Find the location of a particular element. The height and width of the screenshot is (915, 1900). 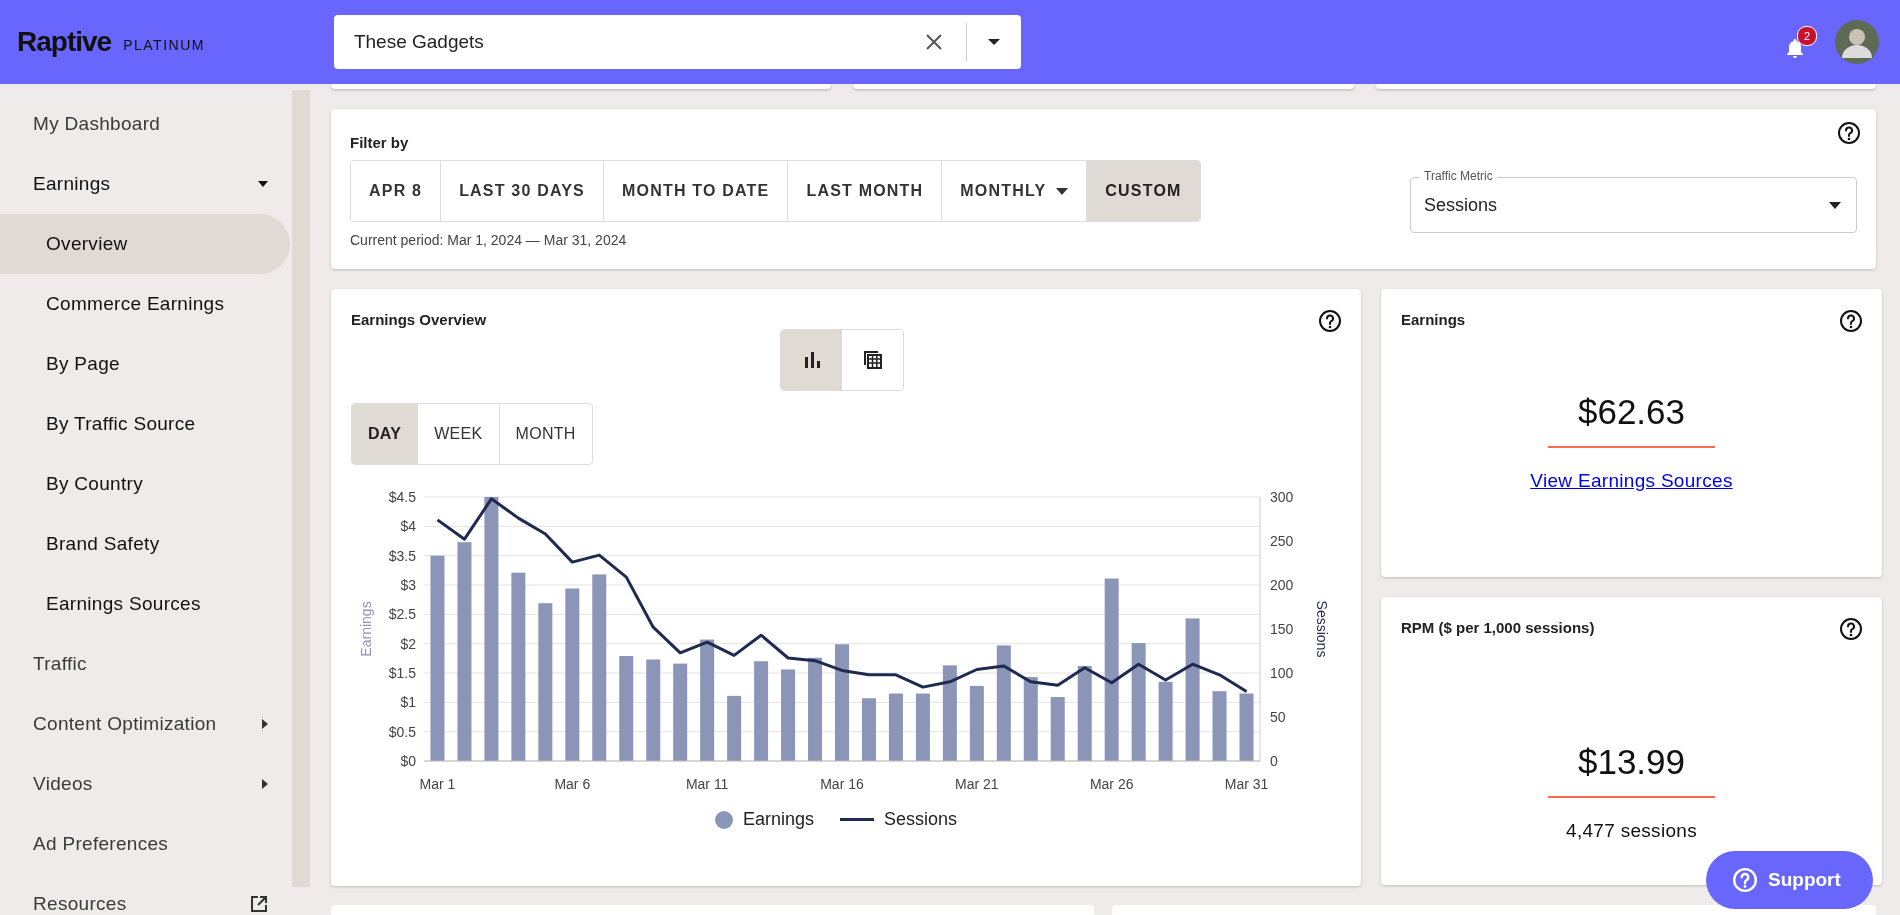

axis-tick-label: Mar 1 is located at coordinates (437, 784).